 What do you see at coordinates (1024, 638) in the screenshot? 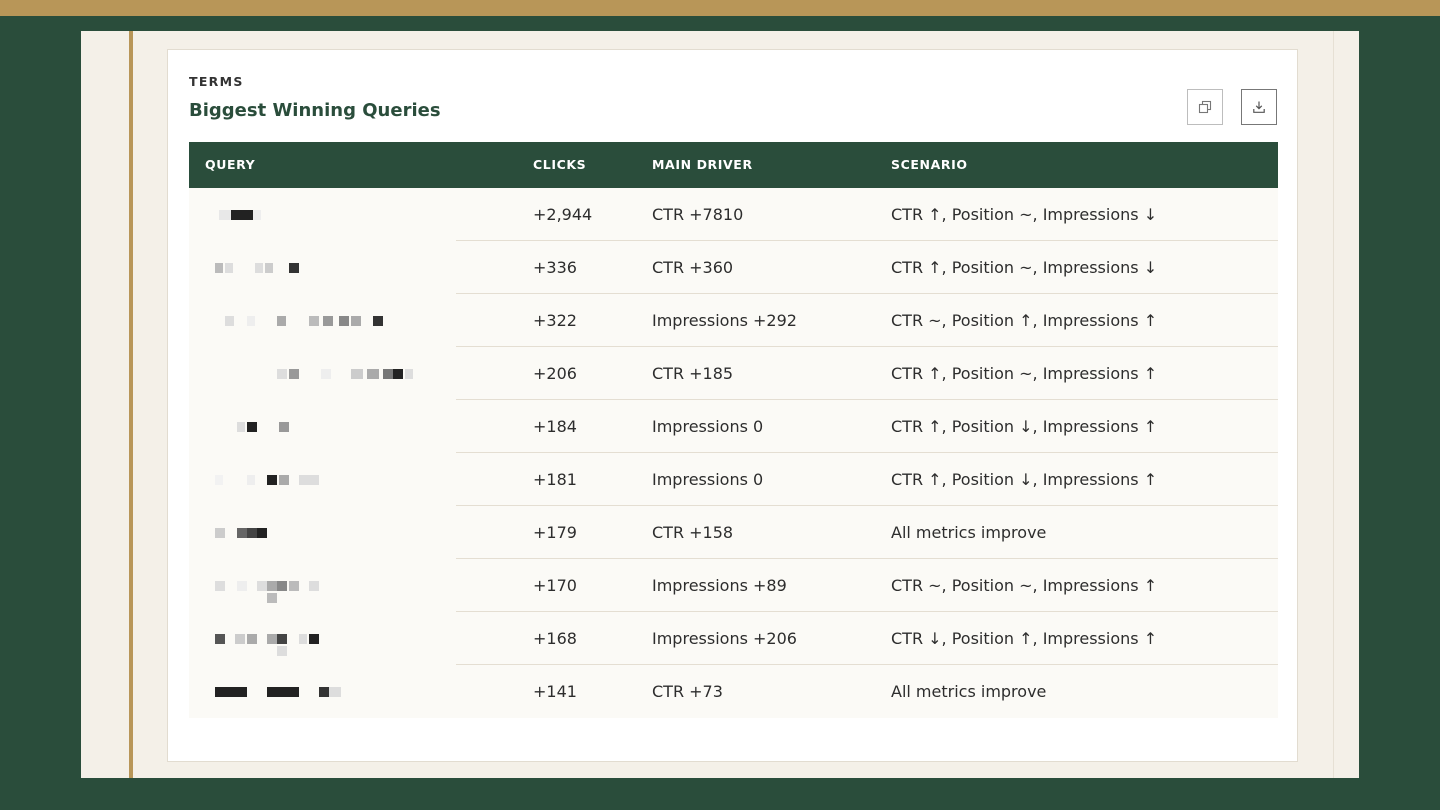
I see `scenario-cell: CTR ↓, Position ↑, Impressions ↑` at bounding box center [1024, 638].